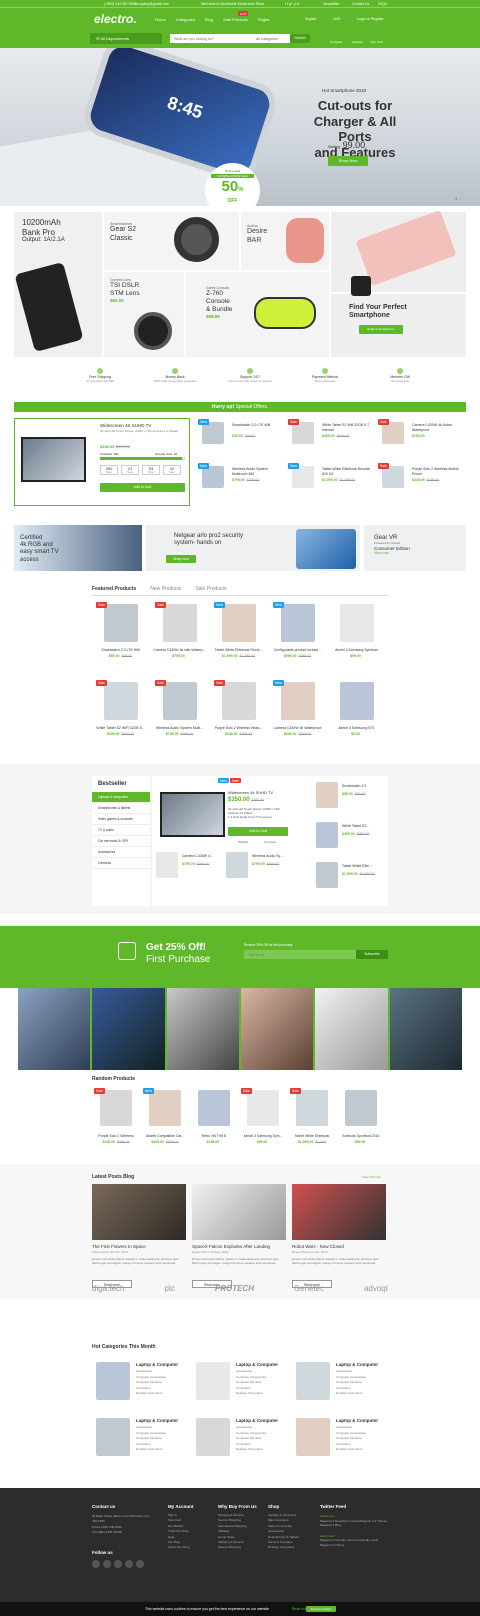 The height and width of the screenshot is (1616, 480). What do you see at coordinates (116, 1121) in the screenshot?
I see `random-product-card: Sale Purple Solo 2 Wireless $248.00 $298.00` at bounding box center [116, 1121].